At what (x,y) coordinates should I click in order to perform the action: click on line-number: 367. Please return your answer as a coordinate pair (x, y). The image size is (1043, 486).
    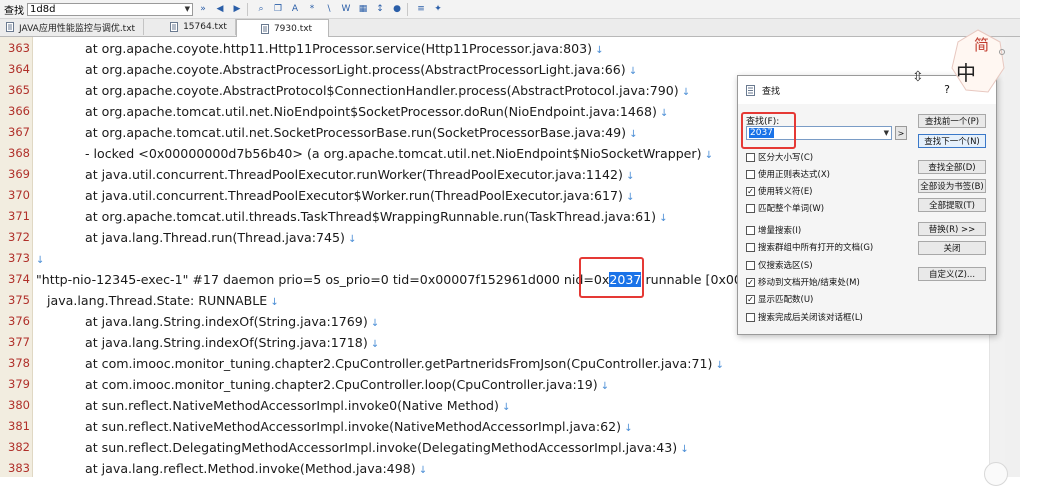
    Looking at the image, I should click on (19, 132).